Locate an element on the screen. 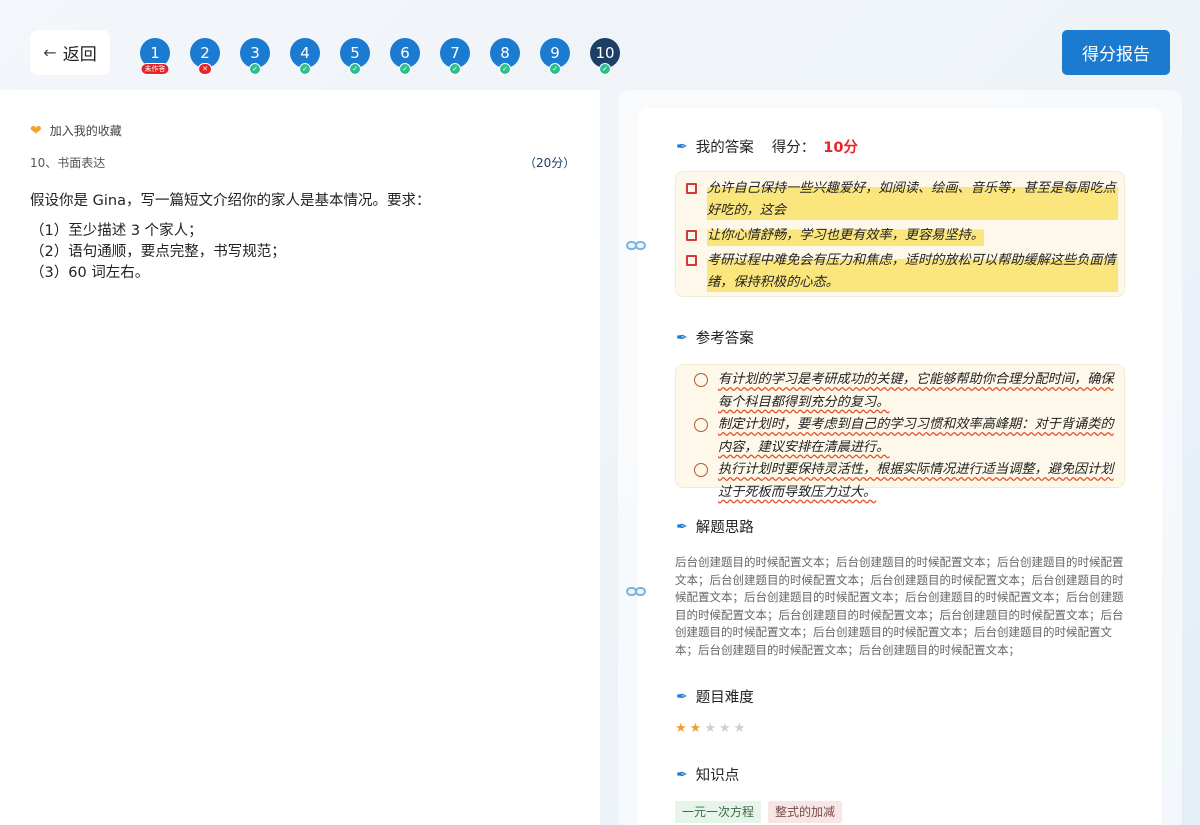 The height and width of the screenshot is (825, 1200). question-nav-6: 6 ✓ is located at coordinates (405, 56).